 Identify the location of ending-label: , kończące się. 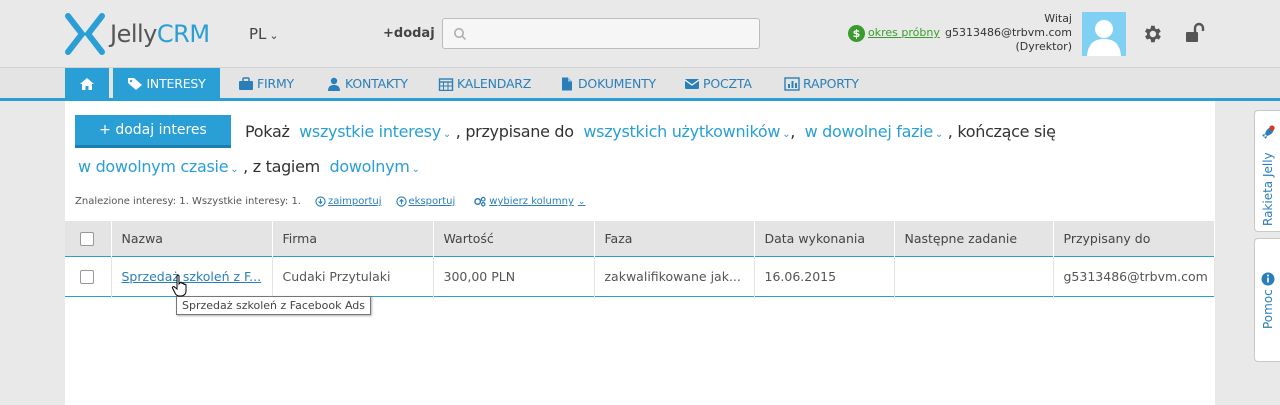
(1001, 131).